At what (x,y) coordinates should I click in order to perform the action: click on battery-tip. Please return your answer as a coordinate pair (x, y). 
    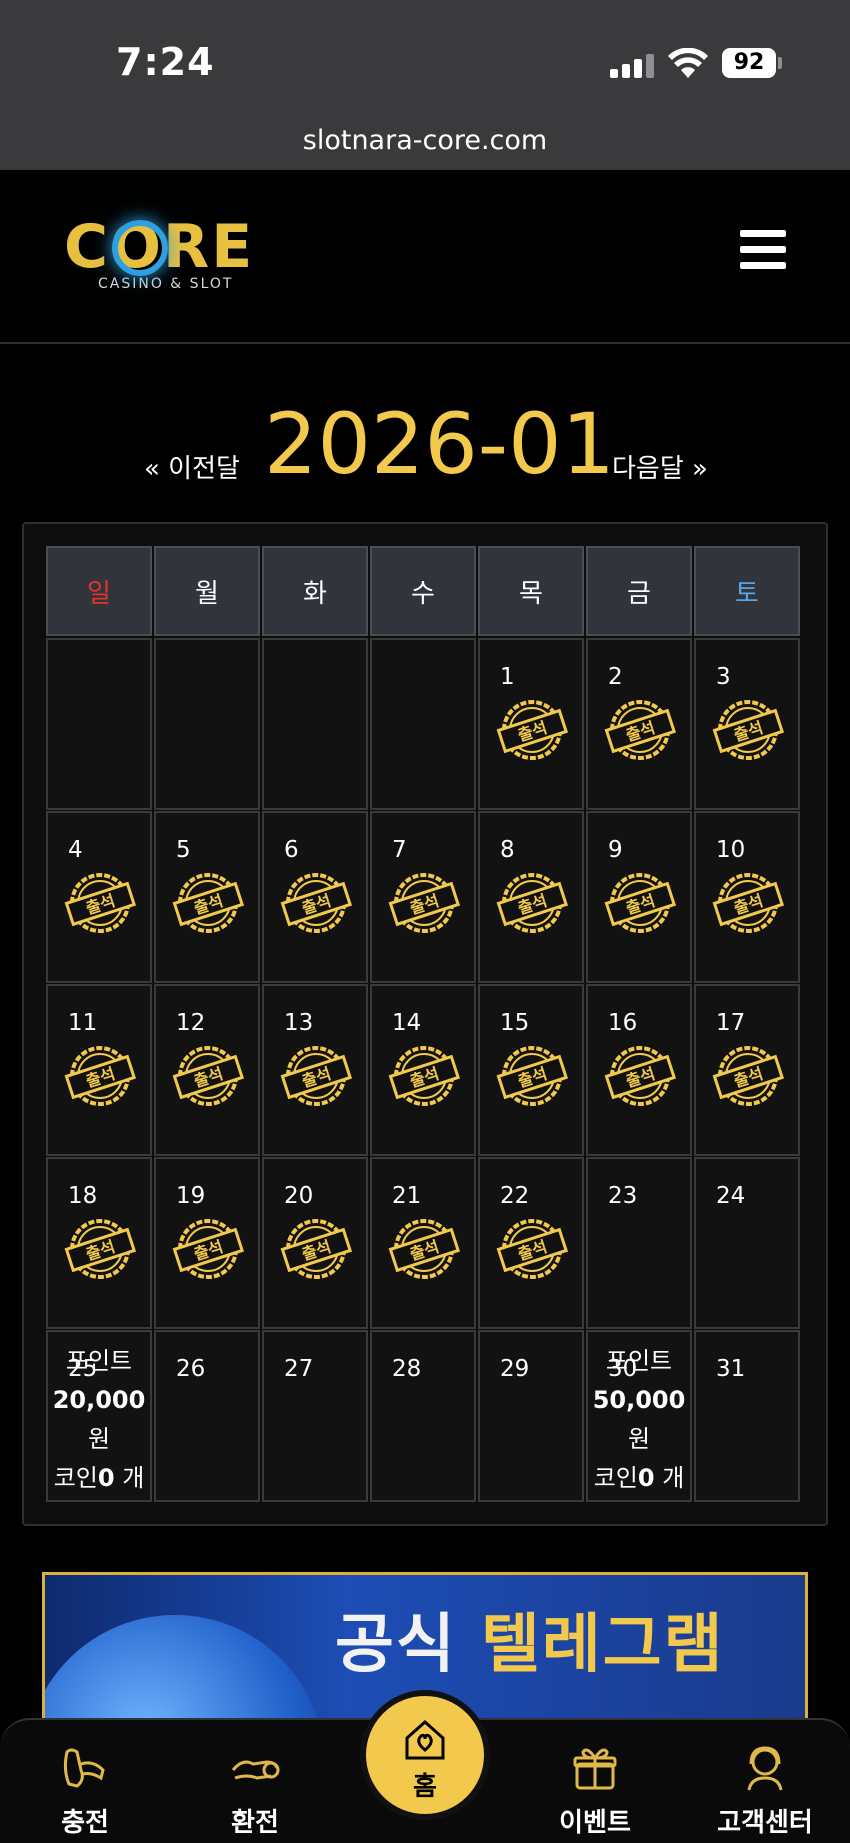
    Looking at the image, I should click on (780, 63).